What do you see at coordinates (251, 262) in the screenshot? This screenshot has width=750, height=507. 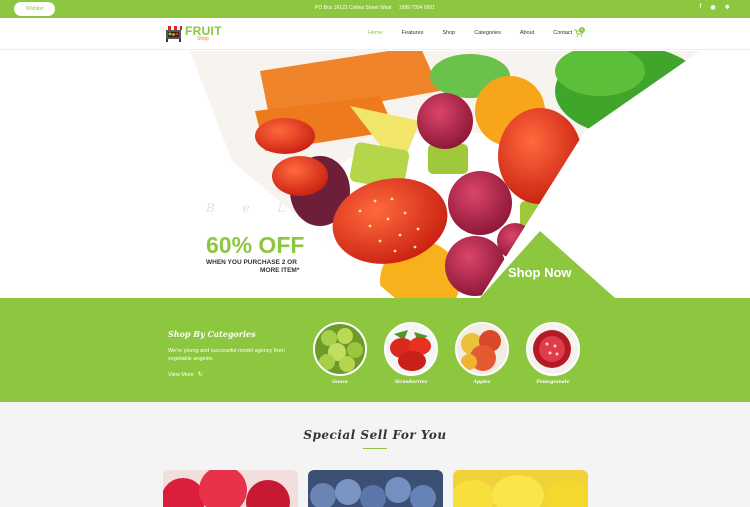 I see `offer-line-1: WHEN YOU PURCHASE 2 OR` at bounding box center [251, 262].